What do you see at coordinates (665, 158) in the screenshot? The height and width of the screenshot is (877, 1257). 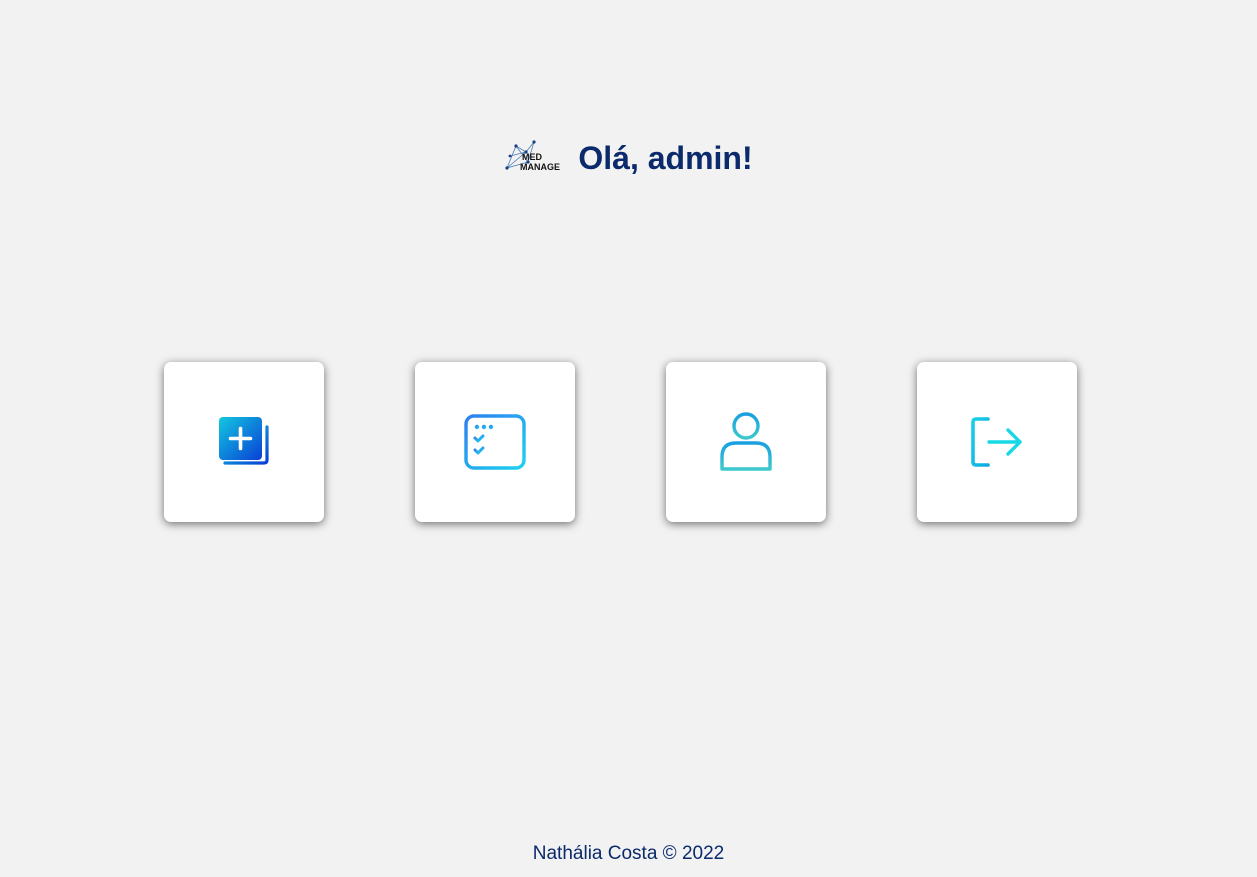 I see `greeting-title: Olá, admin!` at bounding box center [665, 158].